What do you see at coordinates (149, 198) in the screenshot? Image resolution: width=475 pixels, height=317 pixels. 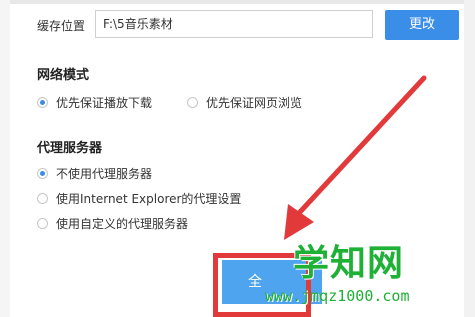 I see `radio-label: 使用Internet Explorer的代理设置` at bounding box center [149, 198].